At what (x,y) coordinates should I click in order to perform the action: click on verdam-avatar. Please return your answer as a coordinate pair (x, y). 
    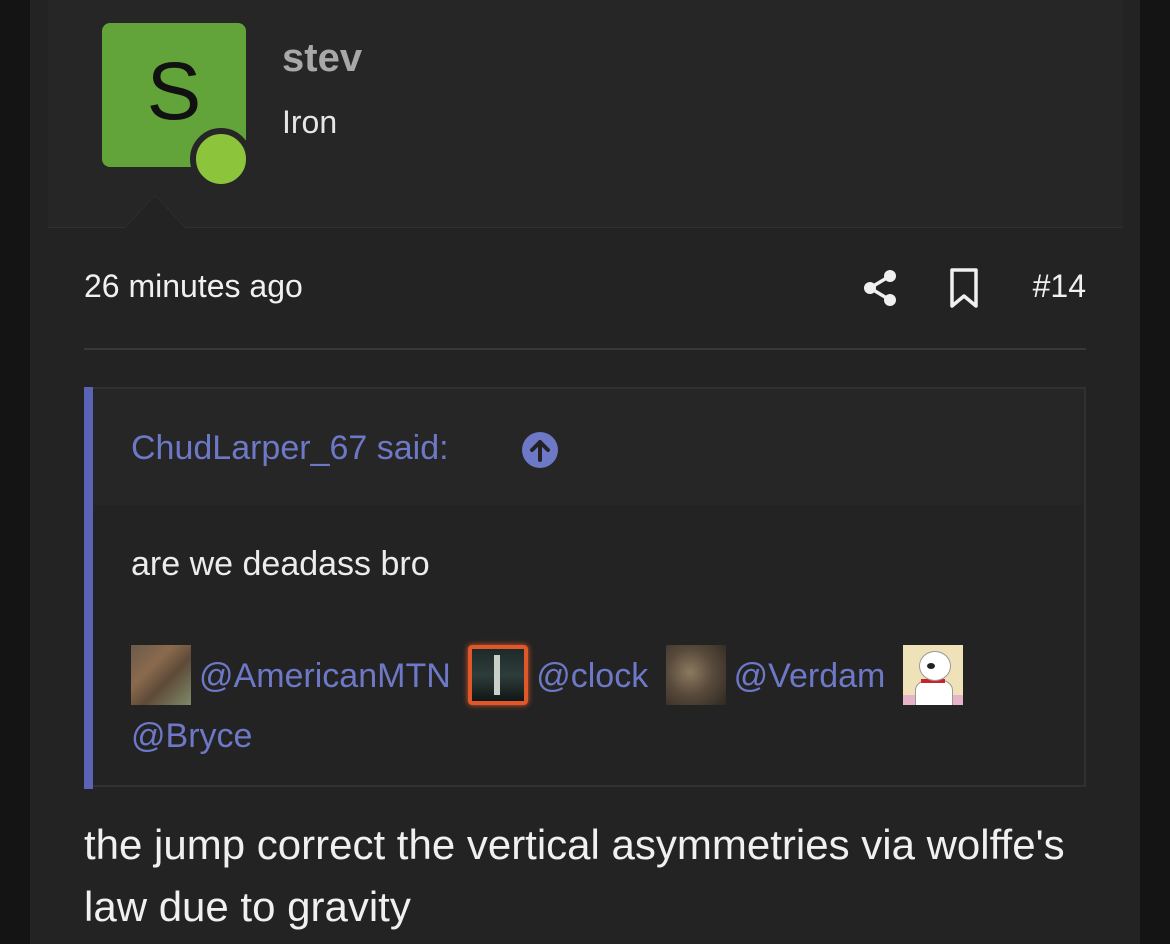
    Looking at the image, I should click on (695, 675).